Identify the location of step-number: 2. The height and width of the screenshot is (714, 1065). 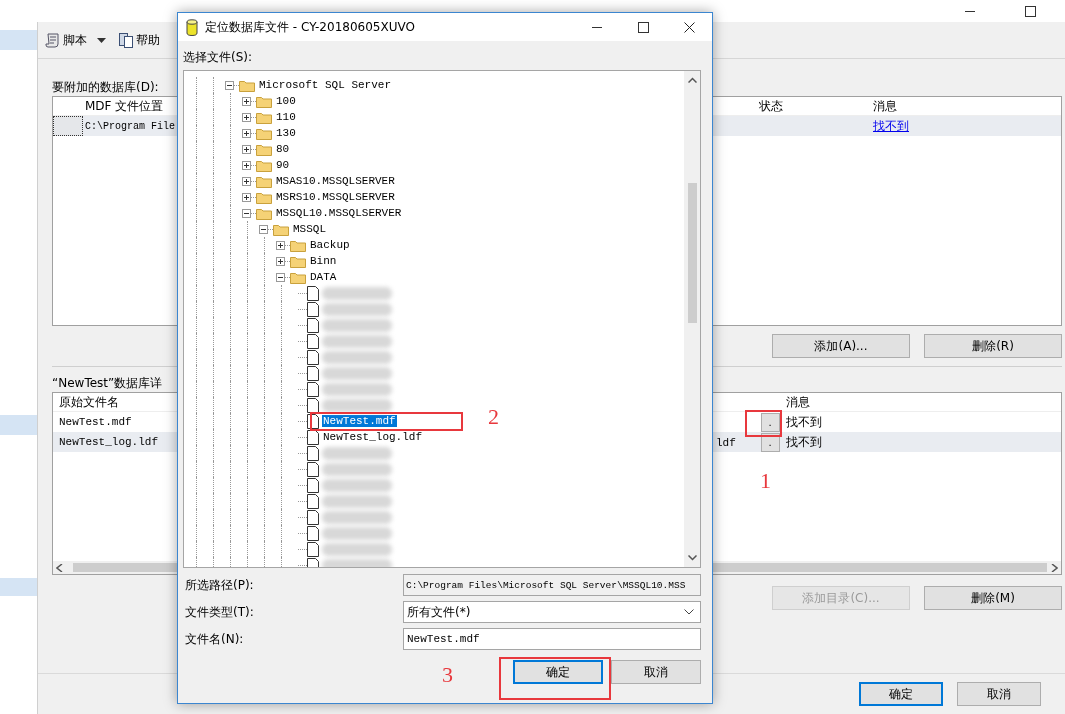
(493, 417).